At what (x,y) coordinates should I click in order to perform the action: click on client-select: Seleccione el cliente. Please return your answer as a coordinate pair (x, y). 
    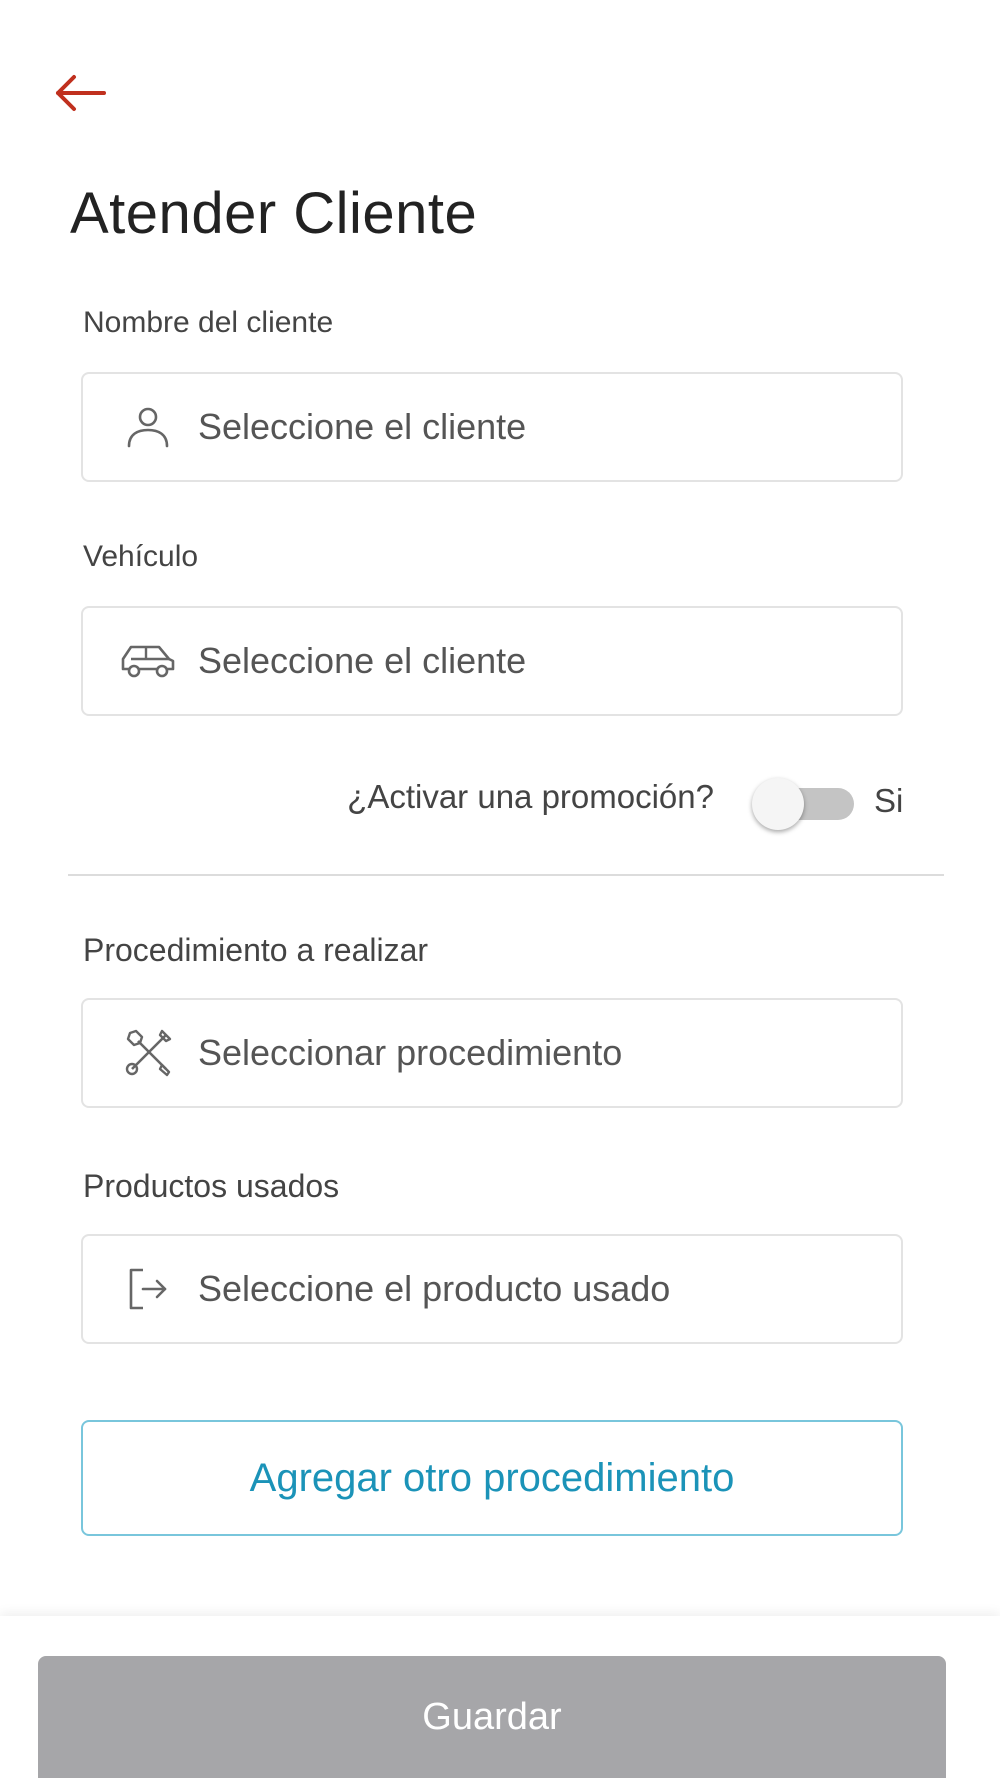
    Looking at the image, I should click on (492, 427).